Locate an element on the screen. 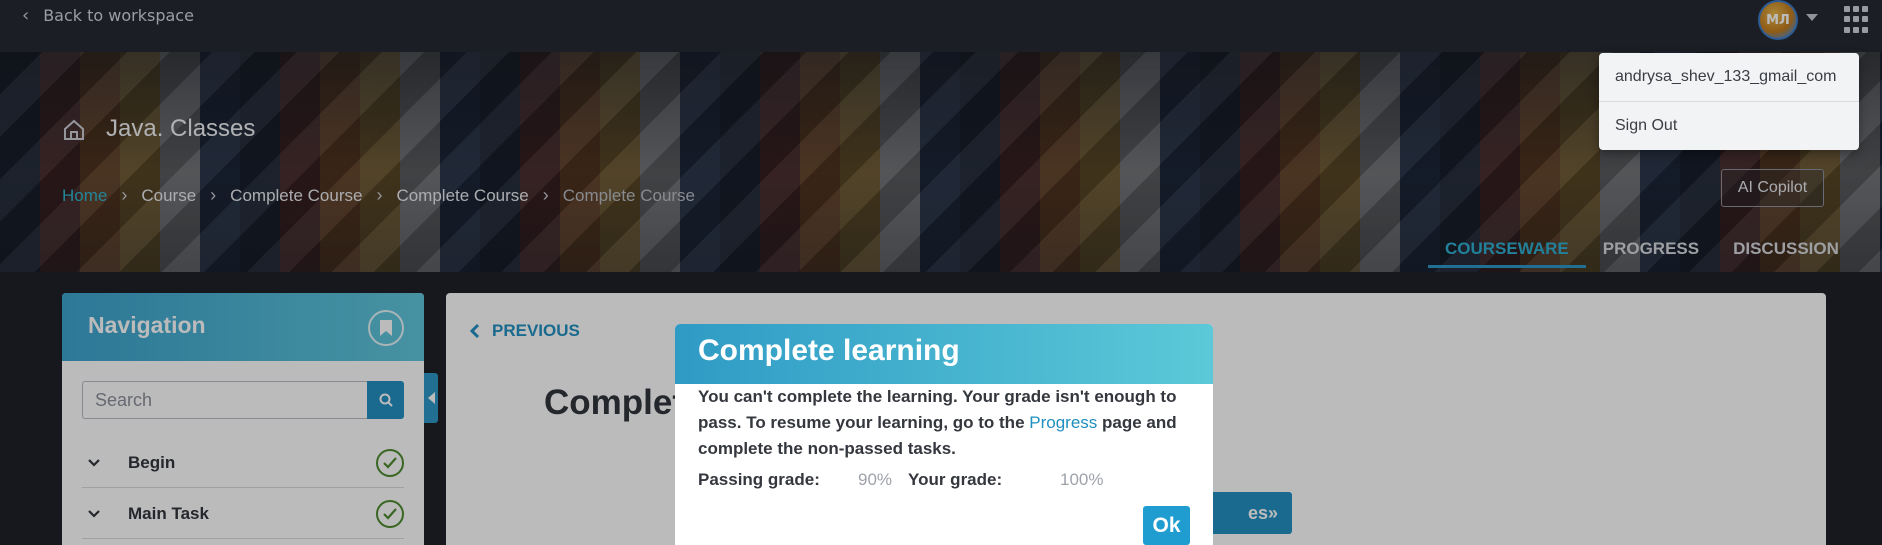  navigation-panel: Navigation Begin Main Task is located at coordinates (243, 419).